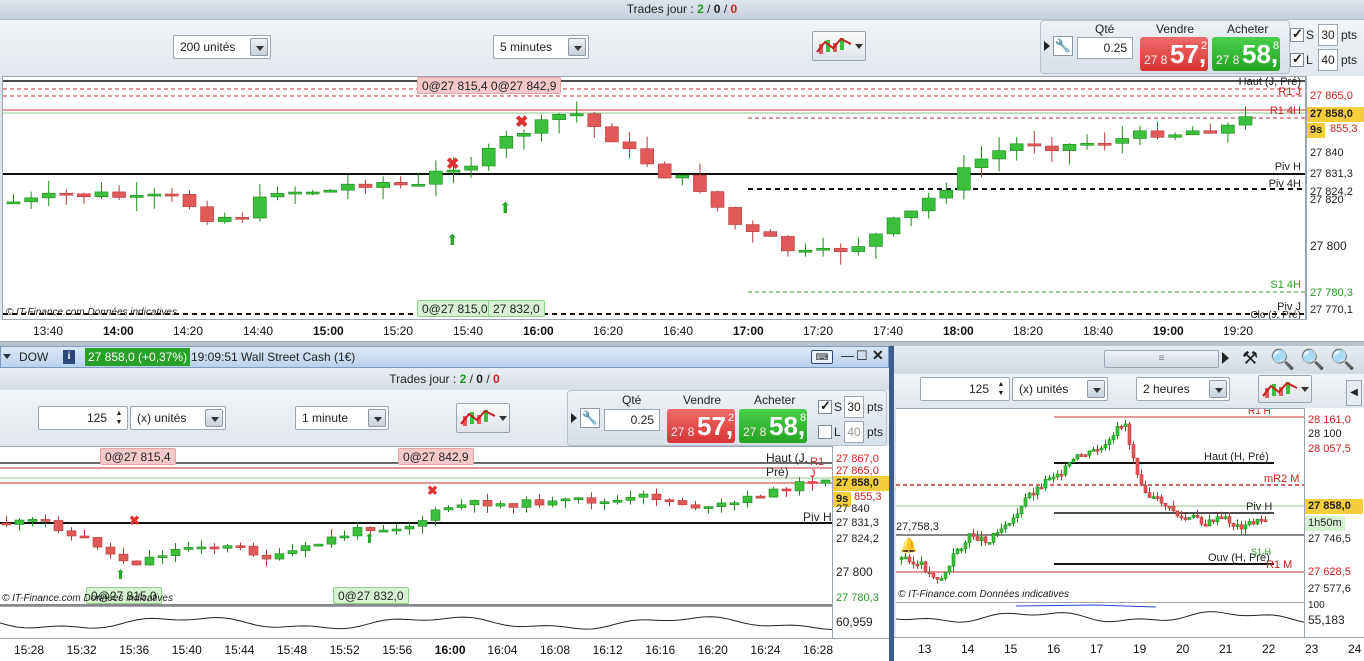  What do you see at coordinates (397, 650) in the screenshot?
I see `time-tick: 15:56` at bounding box center [397, 650].